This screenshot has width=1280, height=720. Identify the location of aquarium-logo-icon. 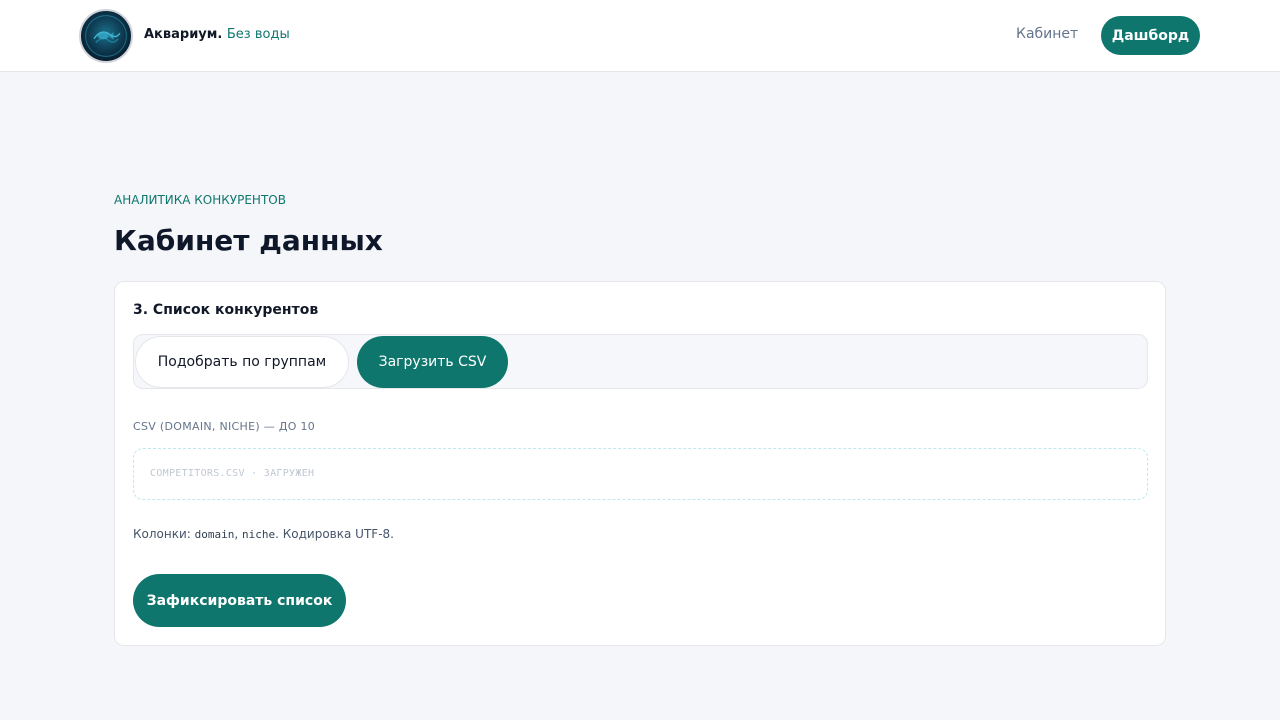
(106, 36).